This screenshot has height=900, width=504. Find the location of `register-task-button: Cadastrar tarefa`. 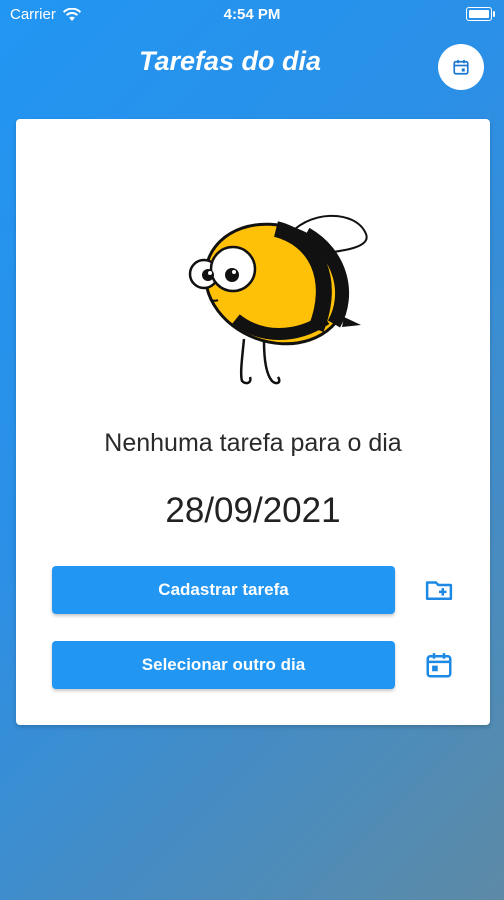

register-task-button: Cadastrar tarefa is located at coordinates (223, 590).